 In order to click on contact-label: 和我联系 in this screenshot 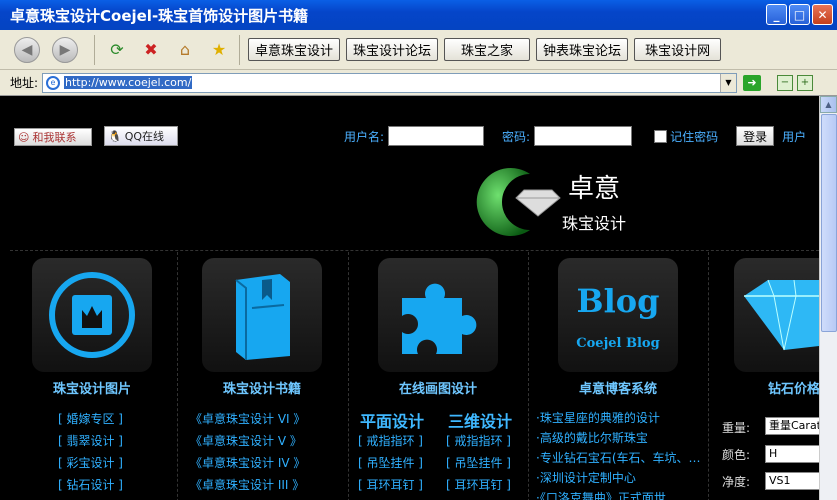, I will do `click(54, 137)`.